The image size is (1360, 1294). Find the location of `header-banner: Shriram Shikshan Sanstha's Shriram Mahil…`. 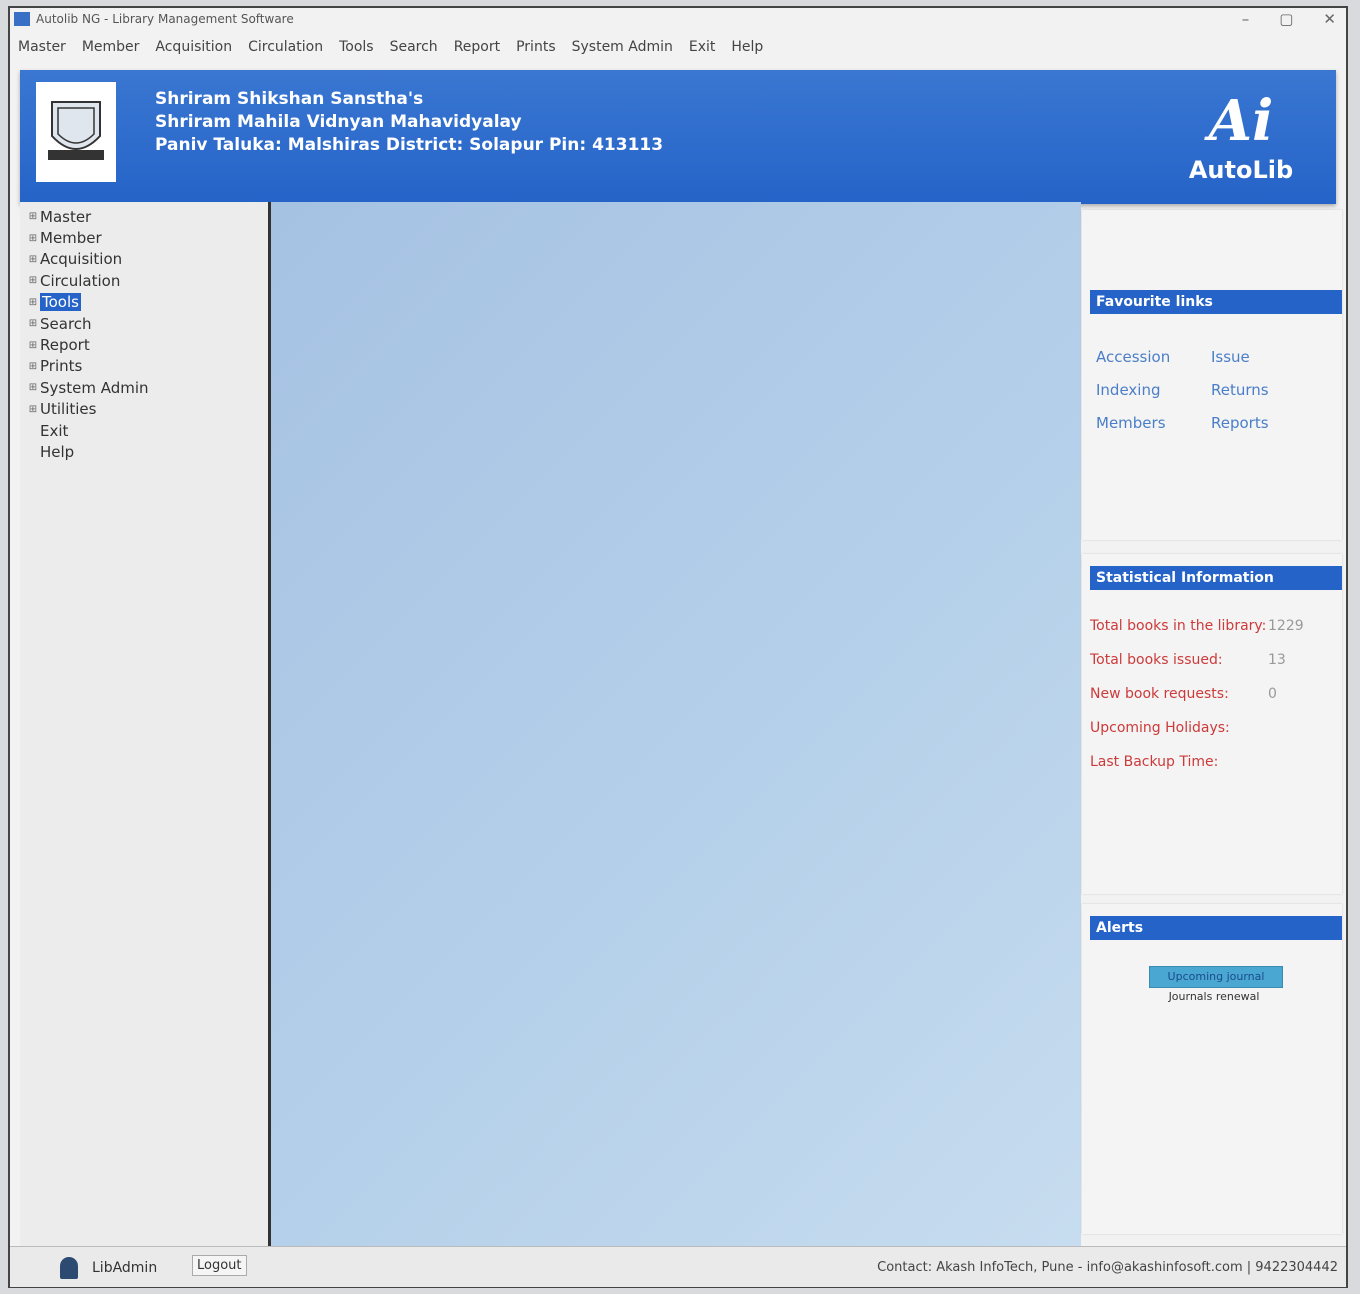

header-banner: Shriram Shikshan Sanstha's Shriram Mahil… is located at coordinates (678, 137).